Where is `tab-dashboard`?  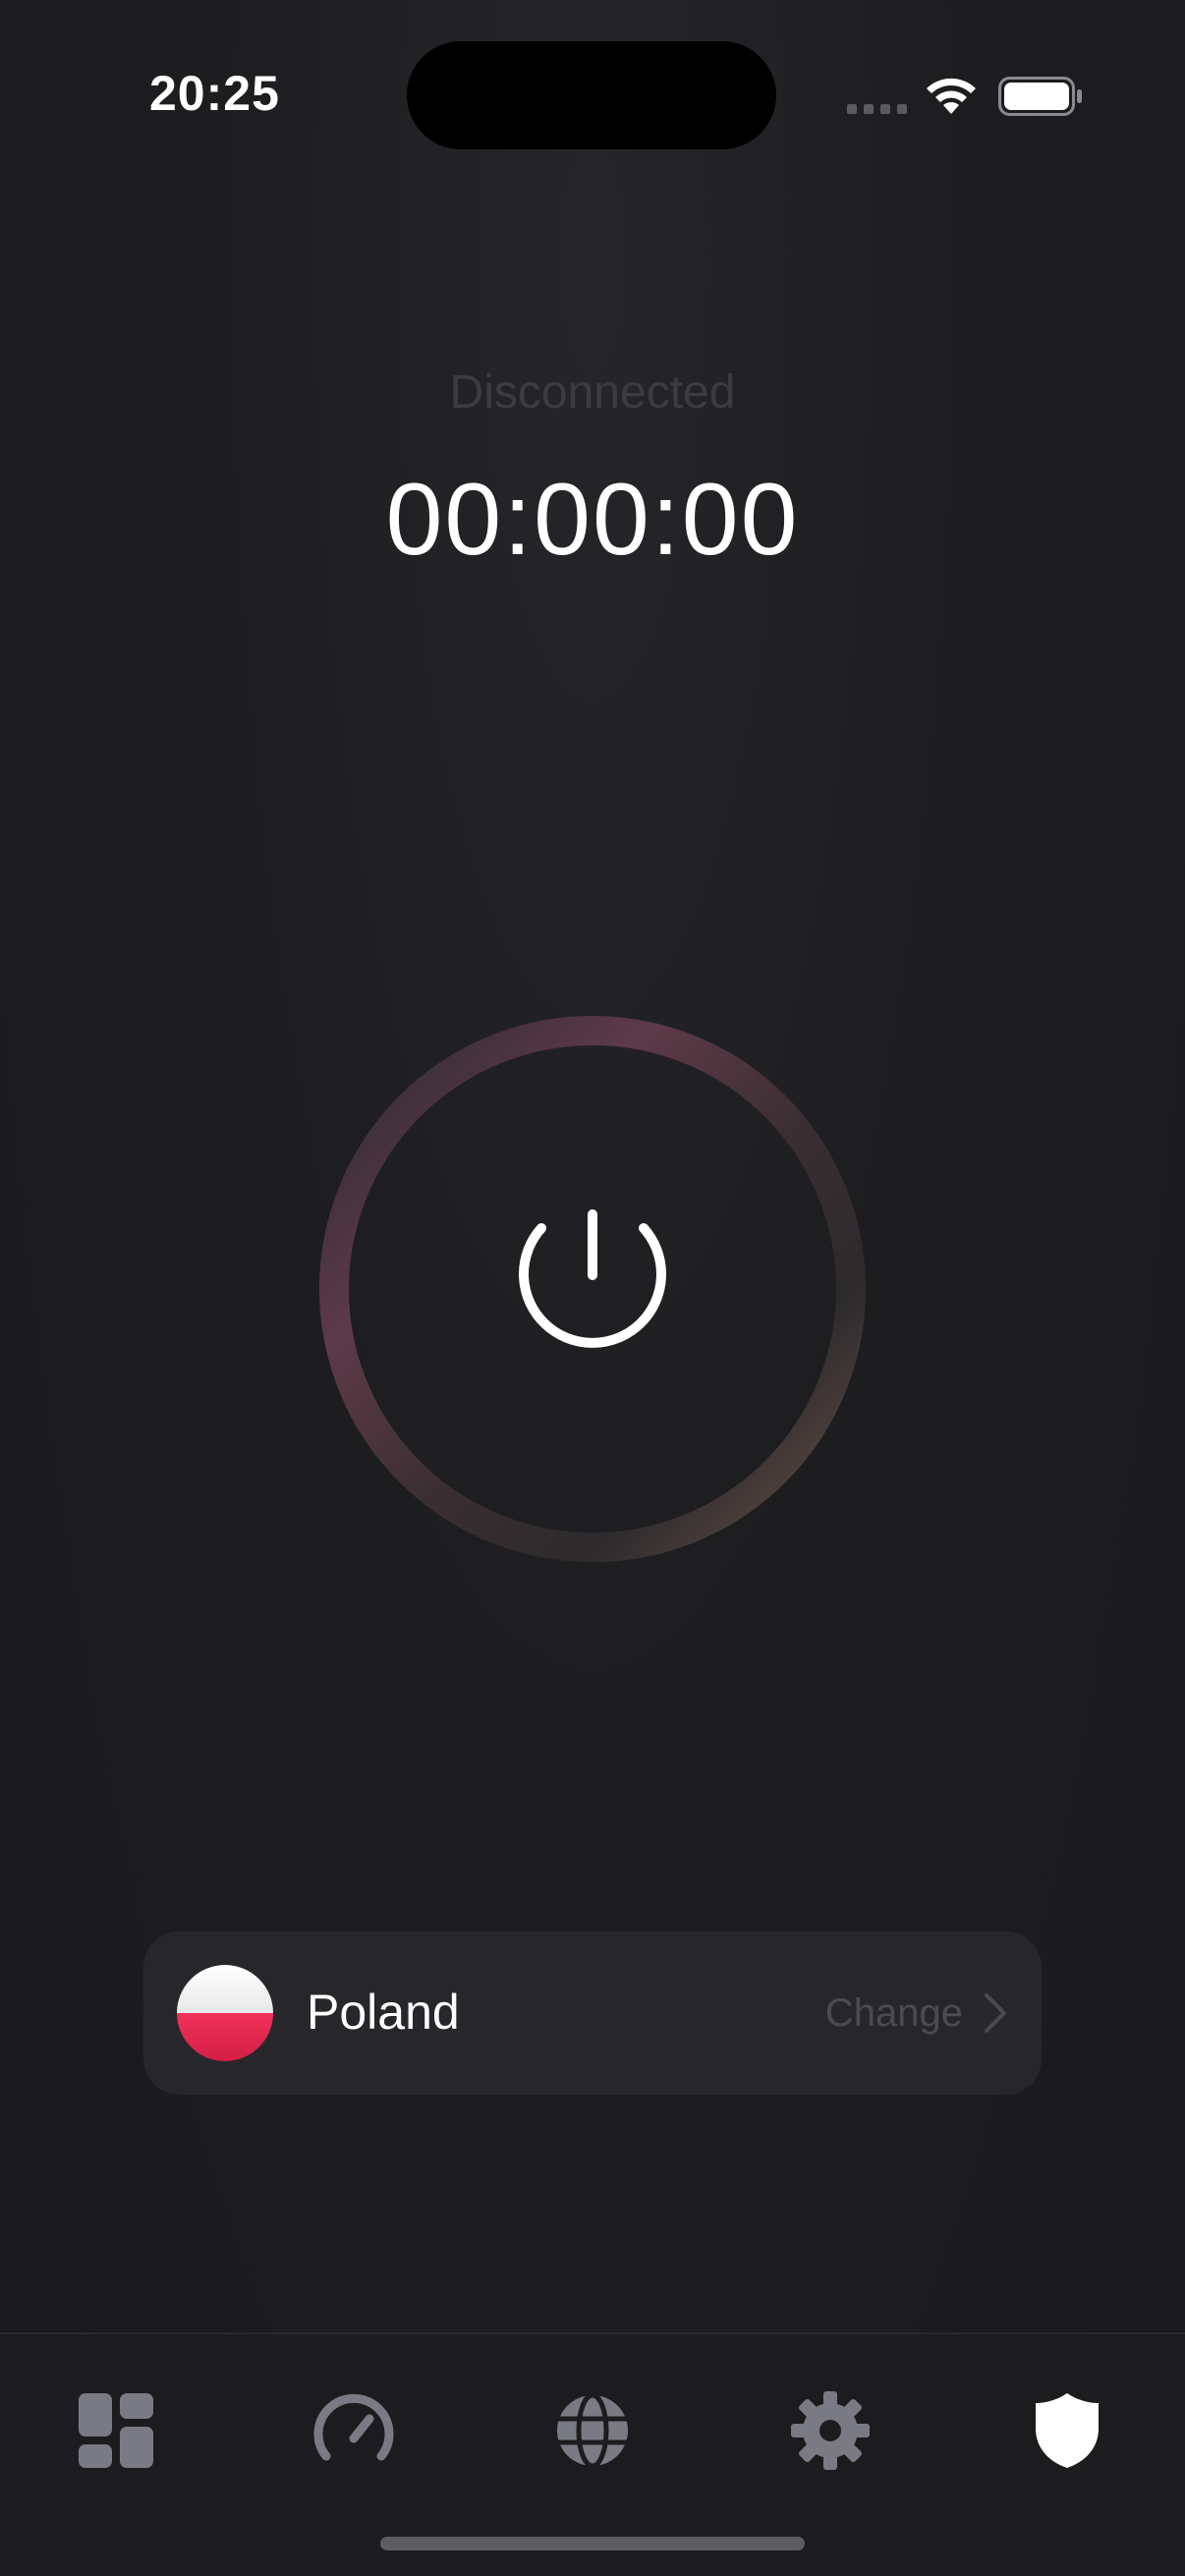 tab-dashboard is located at coordinates (116, 2431).